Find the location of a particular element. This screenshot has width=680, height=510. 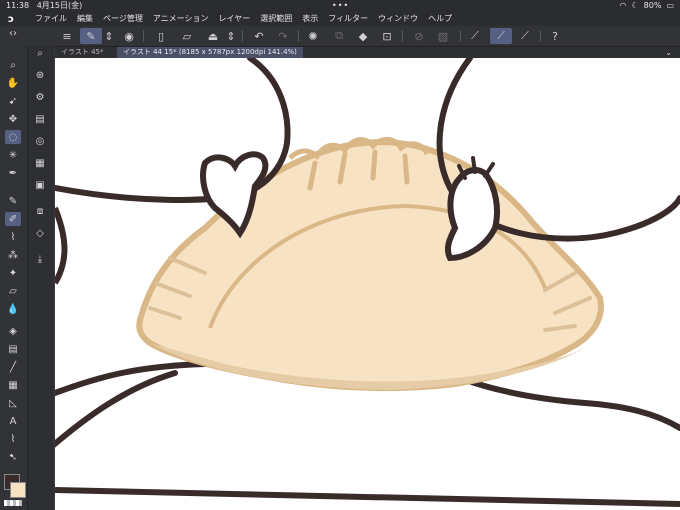

material-icon: ▣ is located at coordinates (40, 185).